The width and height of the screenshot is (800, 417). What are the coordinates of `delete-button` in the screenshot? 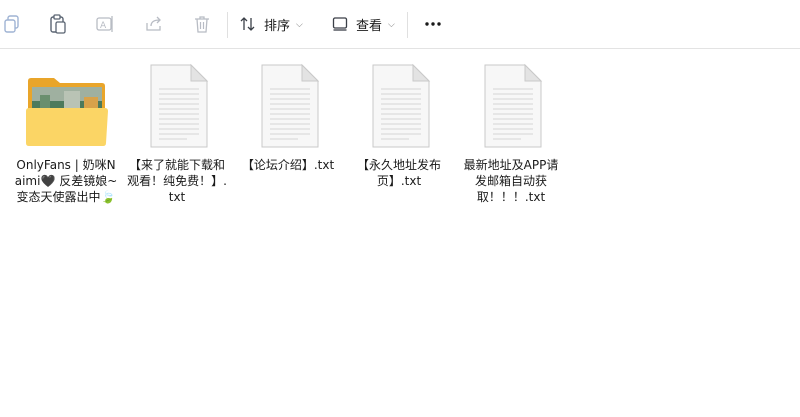 It's located at (202, 24).